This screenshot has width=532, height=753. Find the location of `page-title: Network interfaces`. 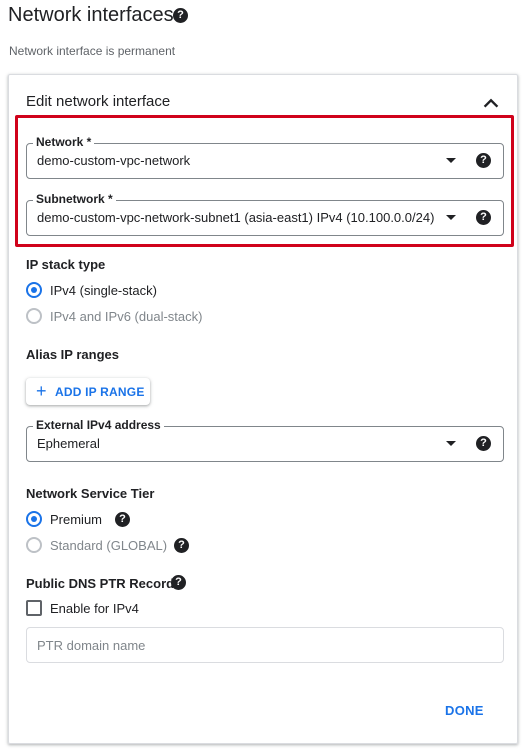

page-title: Network interfaces is located at coordinates (91, 15).